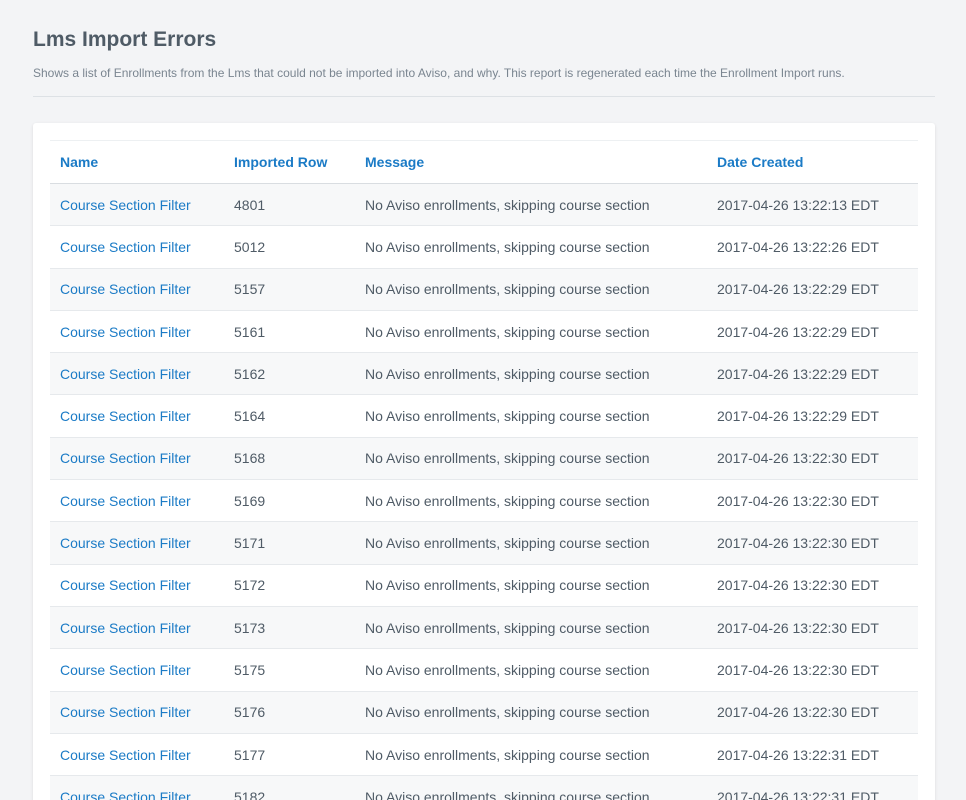  What do you see at coordinates (812, 162) in the screenshot?
I see `column-header-date-created: Date Created` at bounding box center [812, 162].